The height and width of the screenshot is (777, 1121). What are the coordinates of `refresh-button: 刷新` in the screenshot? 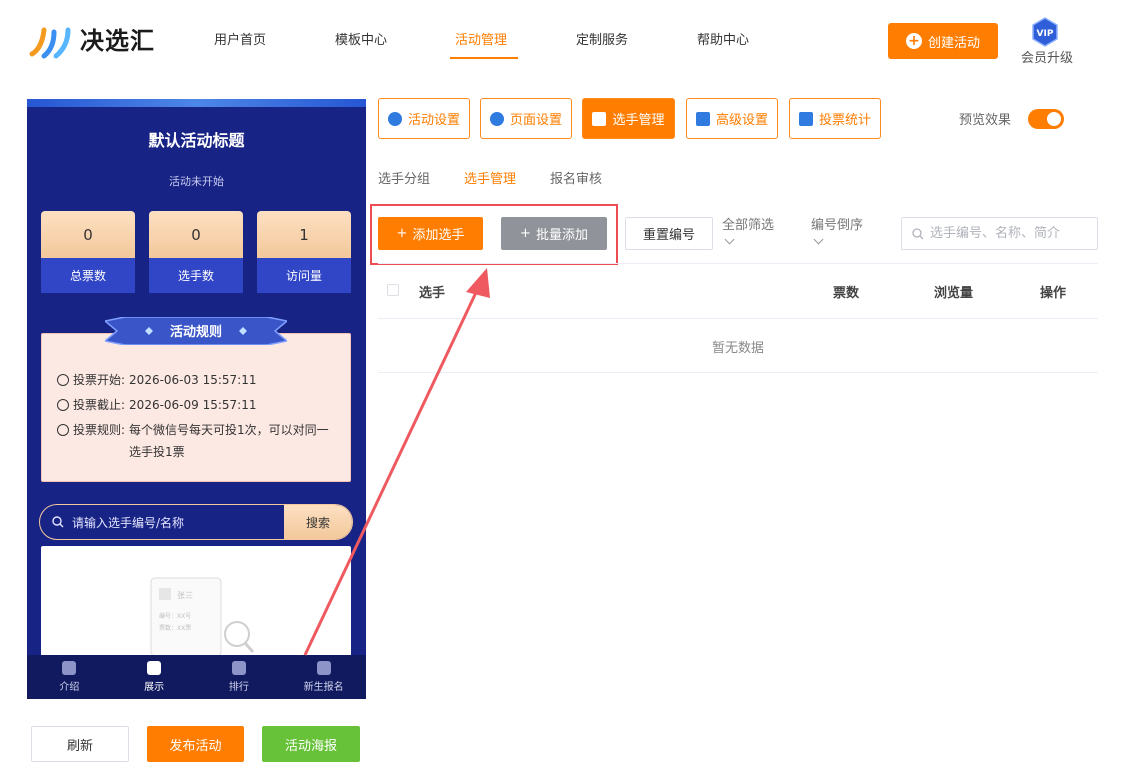 It's located at (80, 744).